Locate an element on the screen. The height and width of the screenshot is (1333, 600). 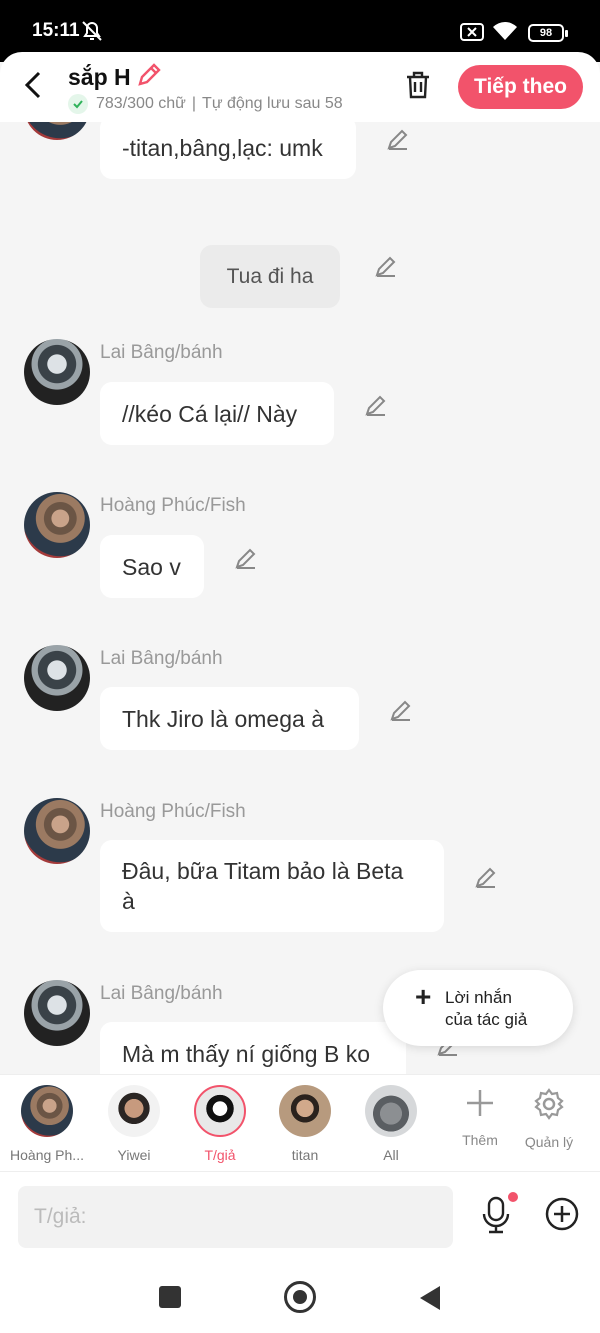
character-name: All is located at coordinates (391, 1155).